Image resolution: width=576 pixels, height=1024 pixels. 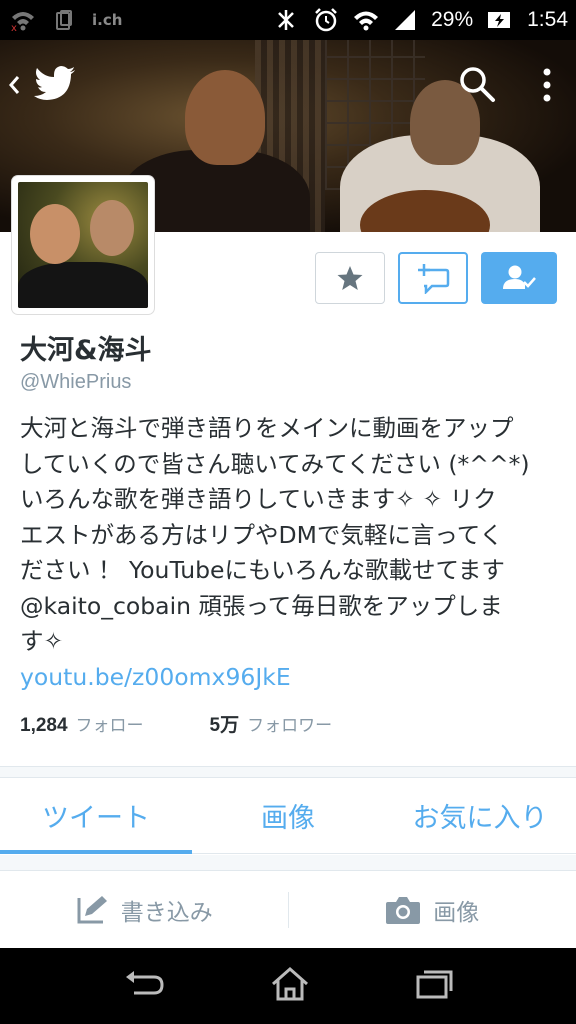 I want to click on bio-line: @kaito_cobain 頑張って毎日歌をアップしま, so click(x=261, y=605).